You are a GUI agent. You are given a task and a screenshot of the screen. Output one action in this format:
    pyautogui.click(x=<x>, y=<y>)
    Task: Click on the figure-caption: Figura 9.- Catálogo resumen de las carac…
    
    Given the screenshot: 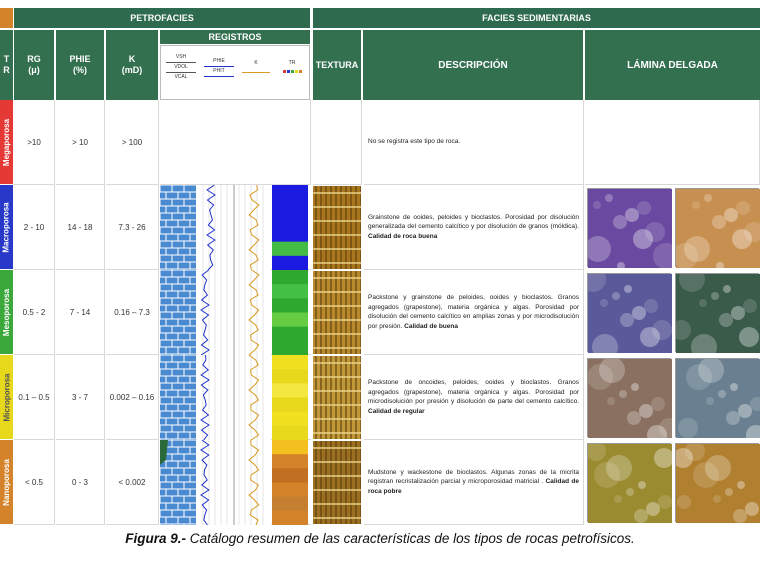 What is the action you would take?
    pyautogui.click(x=380, y=538)
    